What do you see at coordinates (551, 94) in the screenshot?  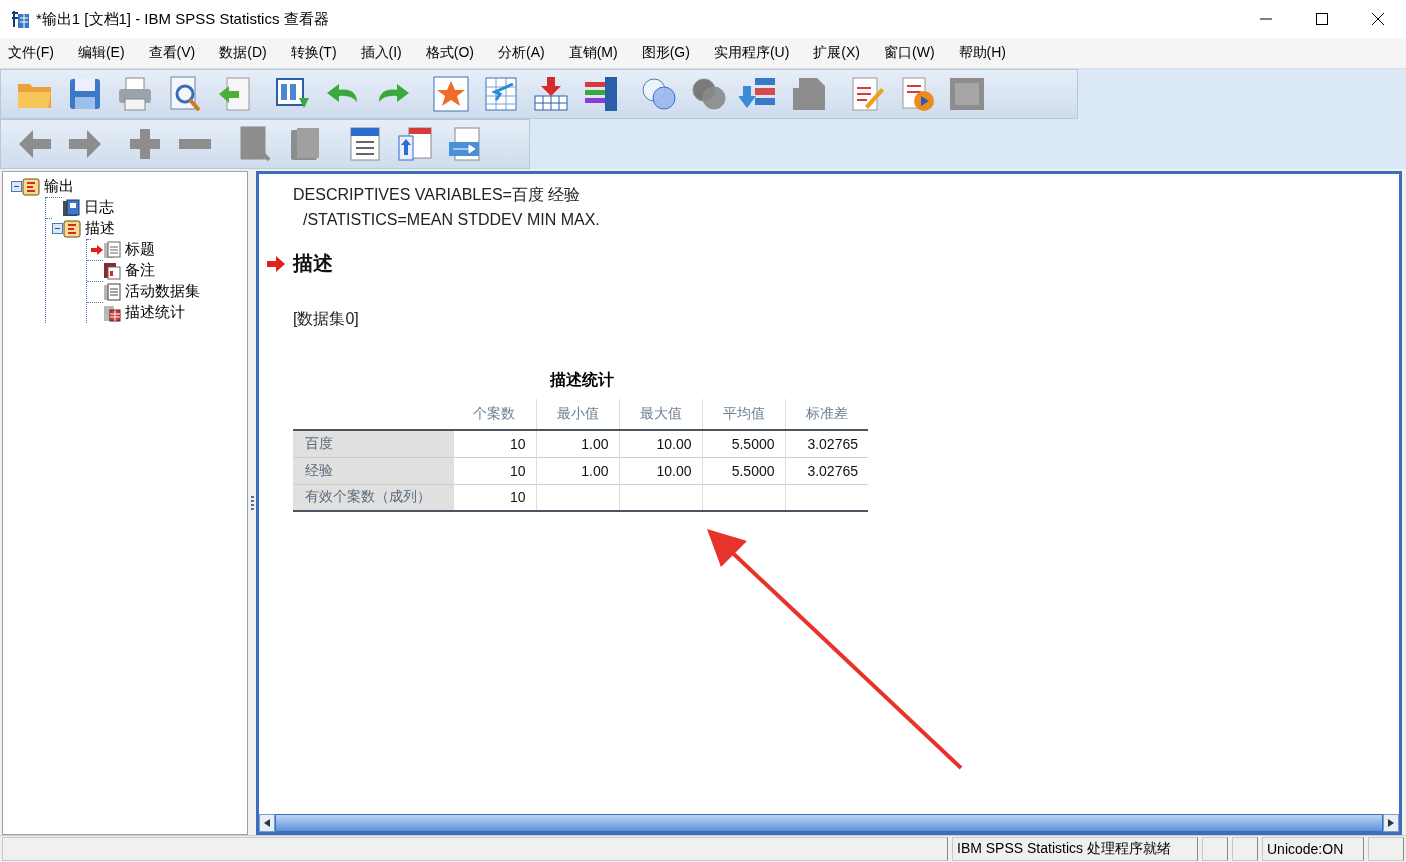 I see `download-icon` at bounding box center [551, 94].